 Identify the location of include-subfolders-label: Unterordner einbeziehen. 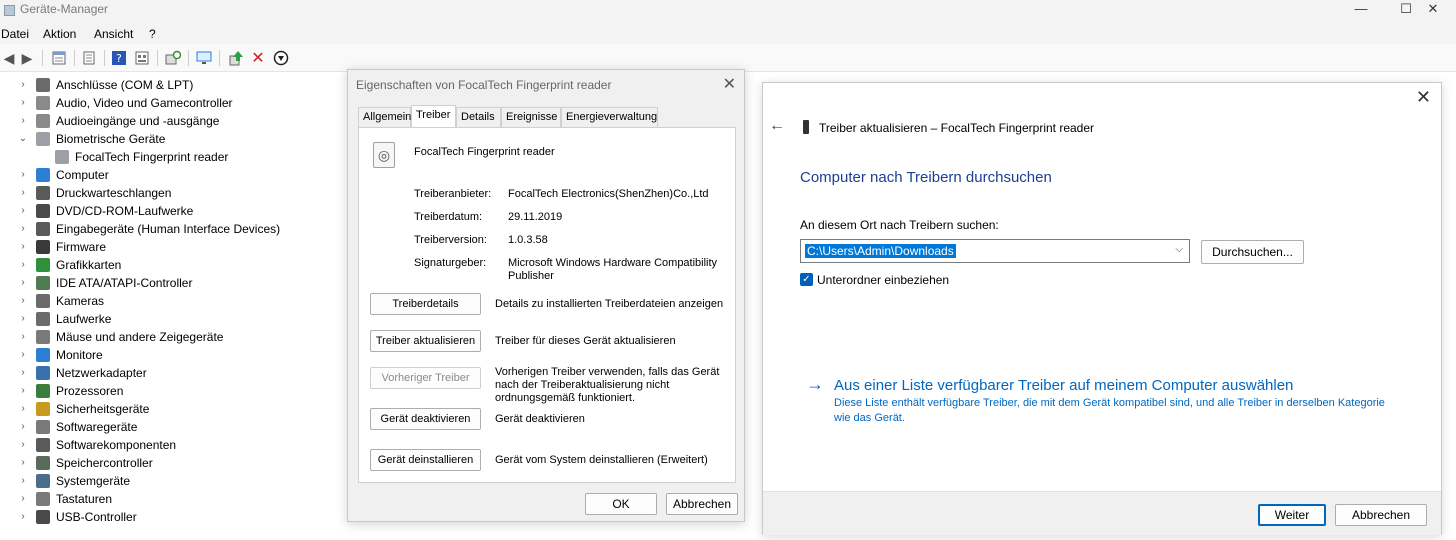
(883, 280).